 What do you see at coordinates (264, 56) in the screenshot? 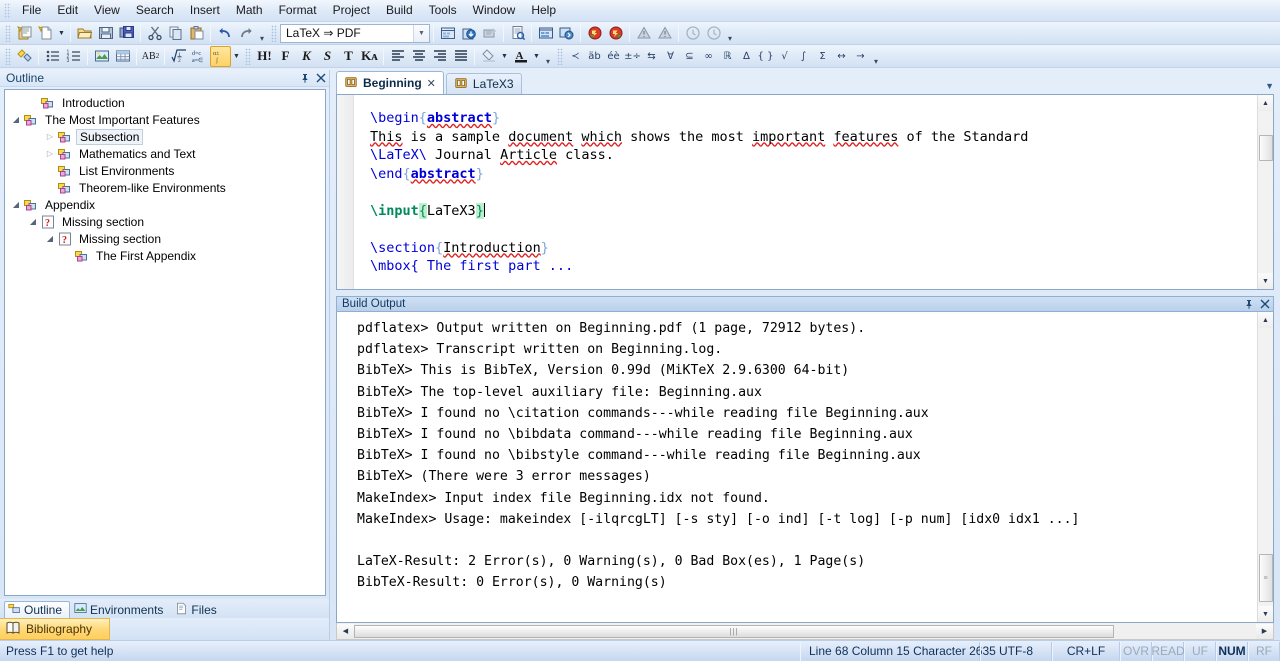
I see `heading-button: H!` at bounding box center [264, 56].